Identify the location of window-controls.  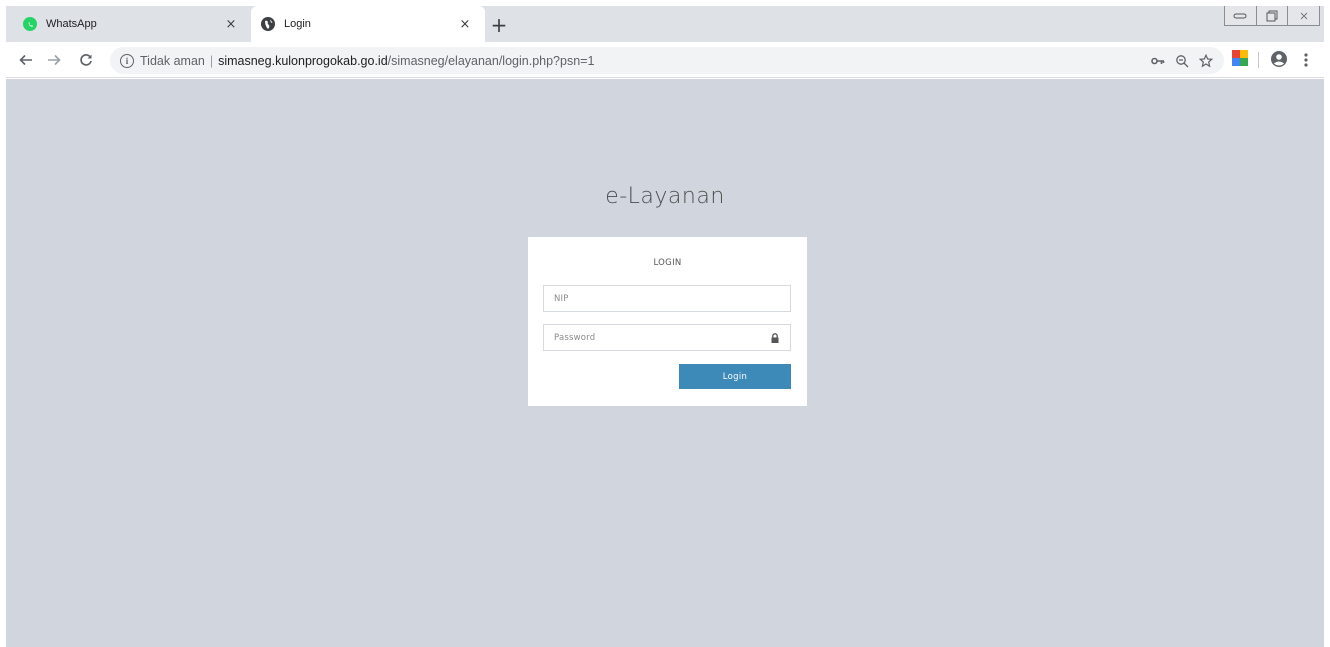
(1272, 16).